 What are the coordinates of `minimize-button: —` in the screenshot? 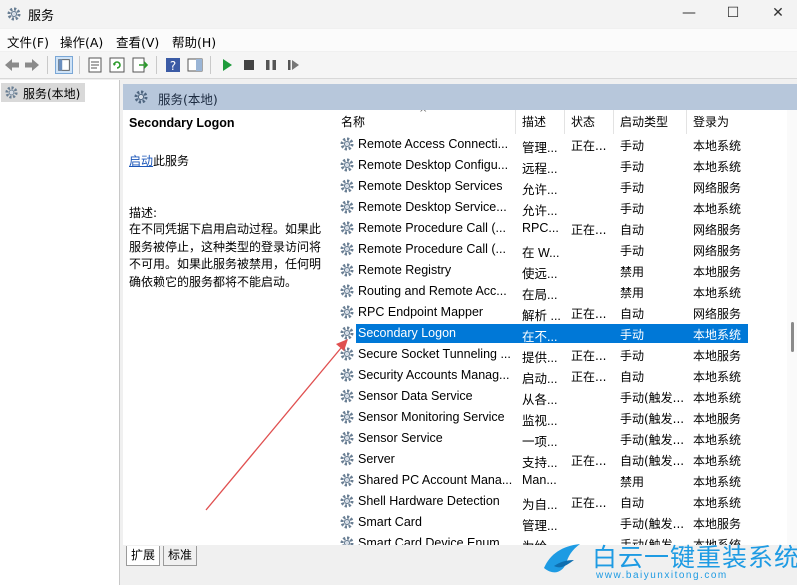 It's located at (689, 14).